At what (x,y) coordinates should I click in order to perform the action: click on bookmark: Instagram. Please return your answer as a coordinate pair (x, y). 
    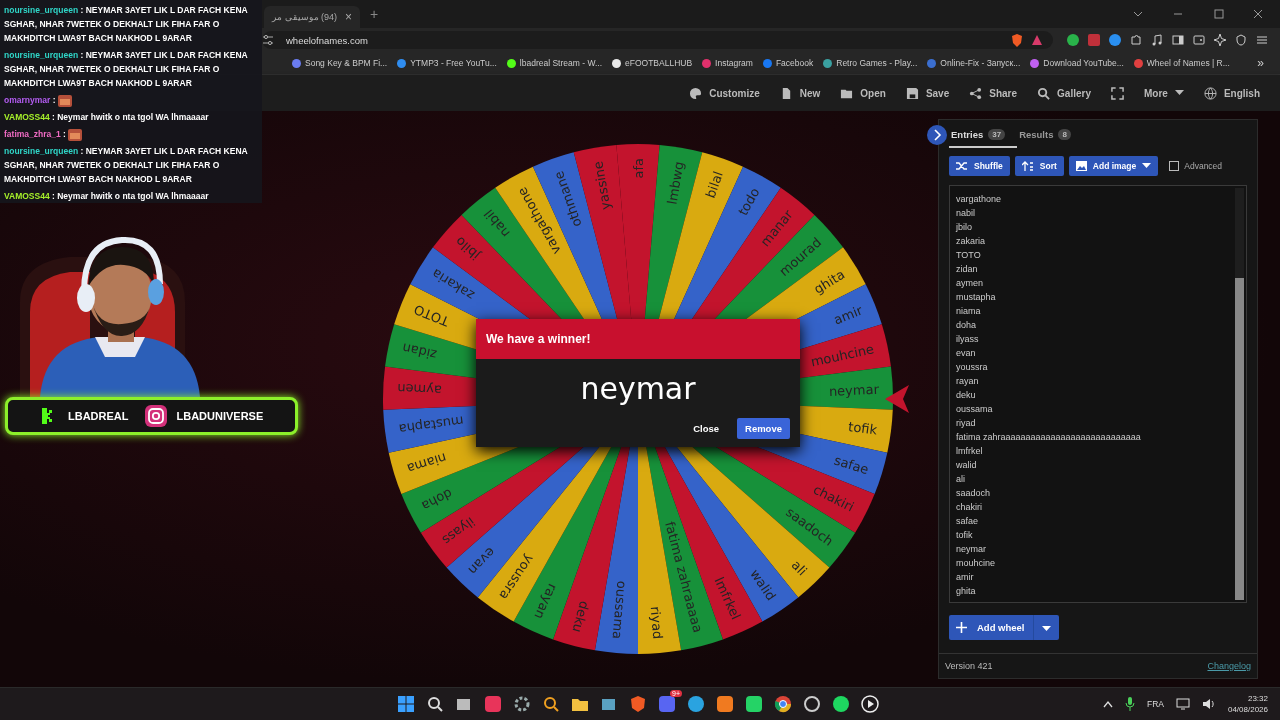
    Looking at the image, I should click on (727, 63).